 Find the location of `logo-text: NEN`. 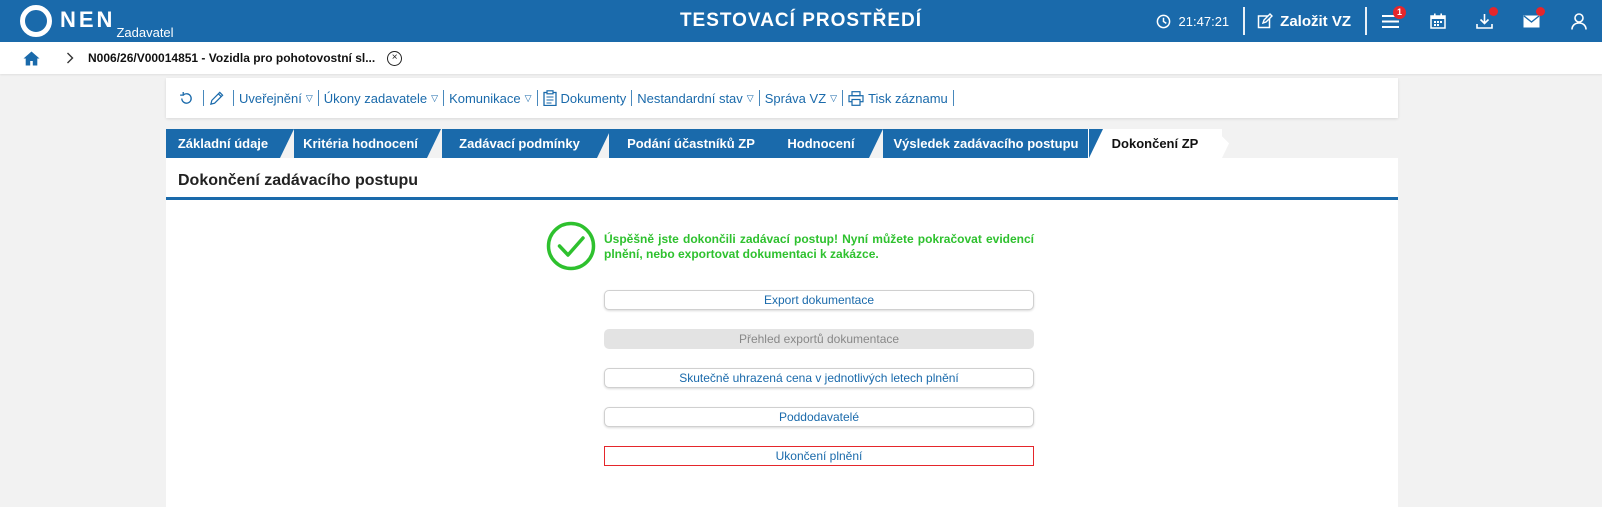

logo-text: NEN is located at coordinates (88, 19).